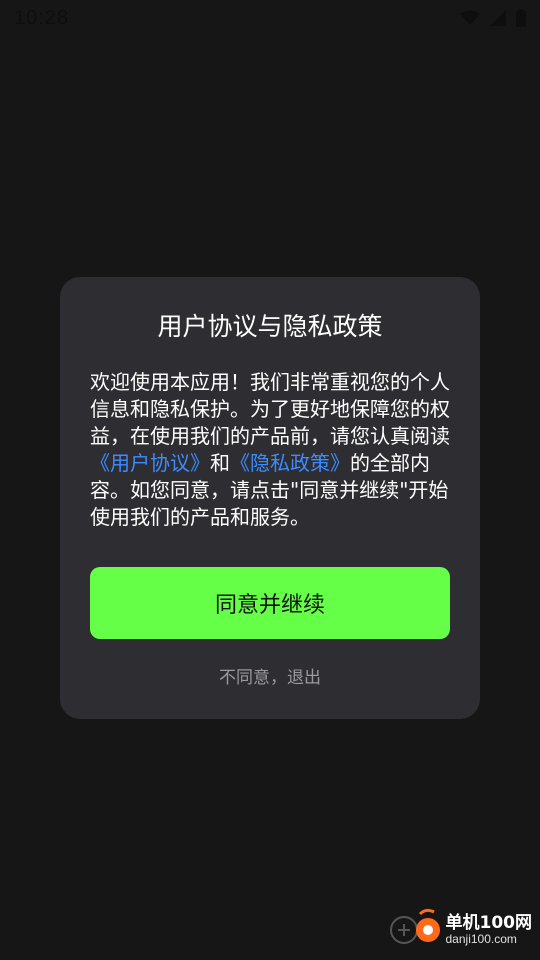 The image size is (540, 960). I want to click on wifi-icon, so click(470, 18).